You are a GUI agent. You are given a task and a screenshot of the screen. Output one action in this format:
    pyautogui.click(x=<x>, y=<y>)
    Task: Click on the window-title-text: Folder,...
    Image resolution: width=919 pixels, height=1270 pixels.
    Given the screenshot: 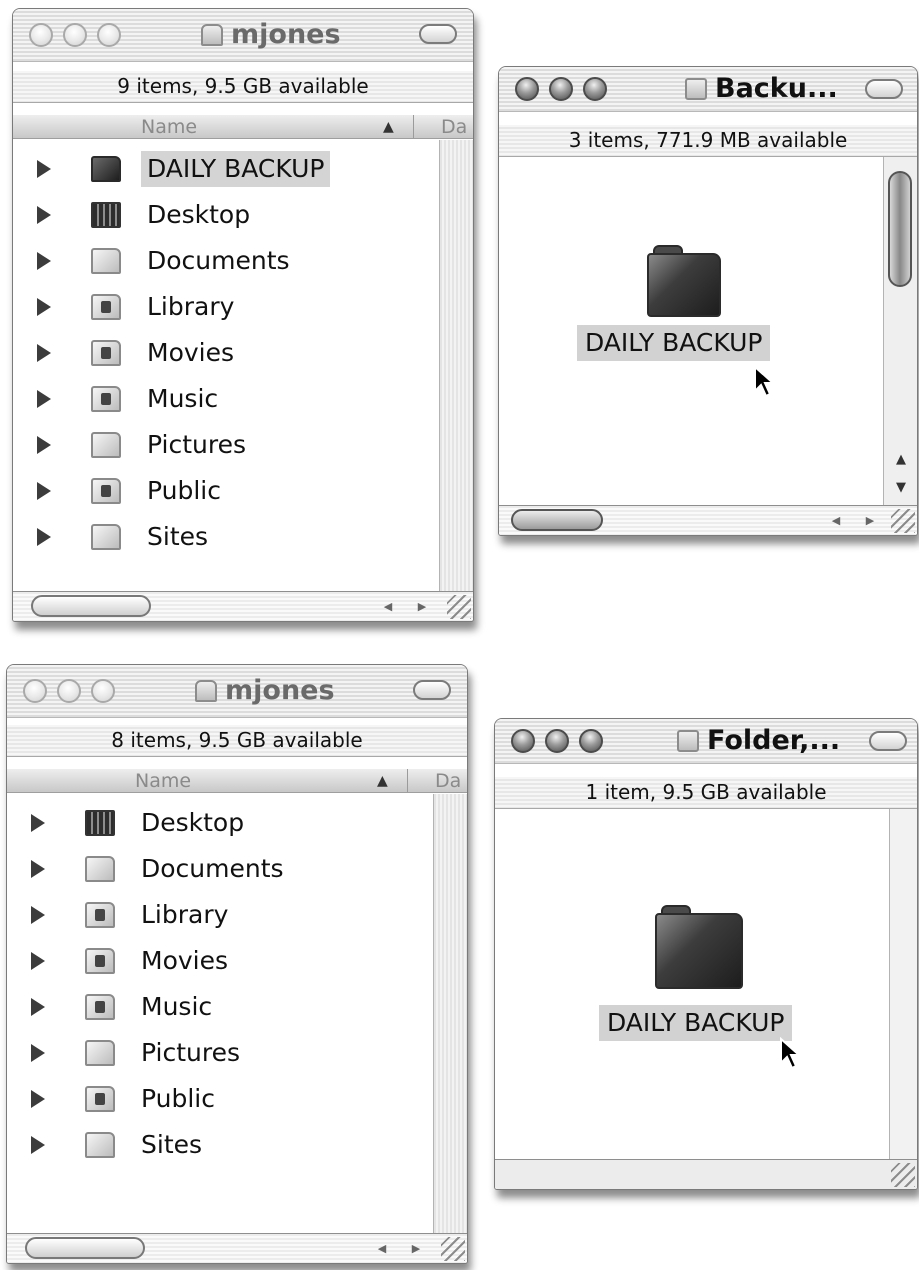 What is the action you would take?
    pyautogui.click(x=774, y=740)
    